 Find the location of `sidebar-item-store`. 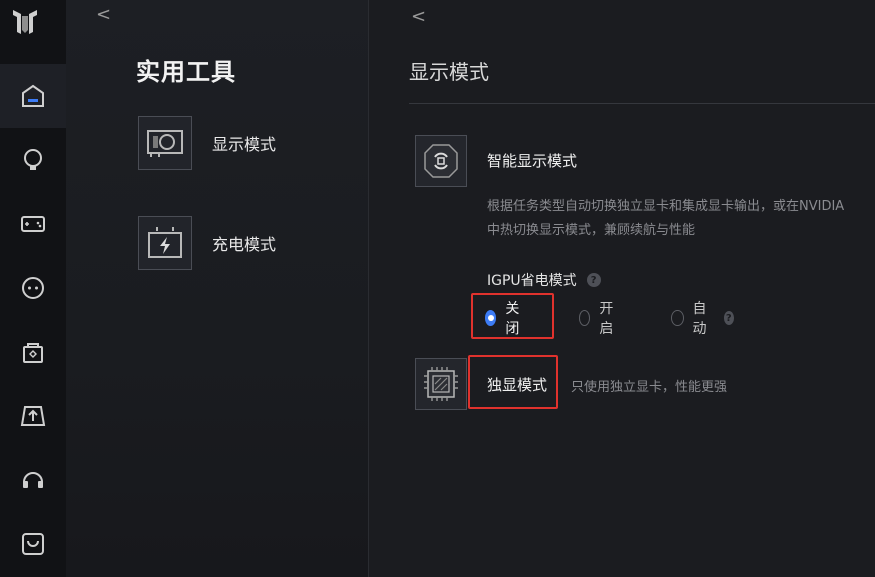

sidebar-item-store is located at coordinates (33, 544).